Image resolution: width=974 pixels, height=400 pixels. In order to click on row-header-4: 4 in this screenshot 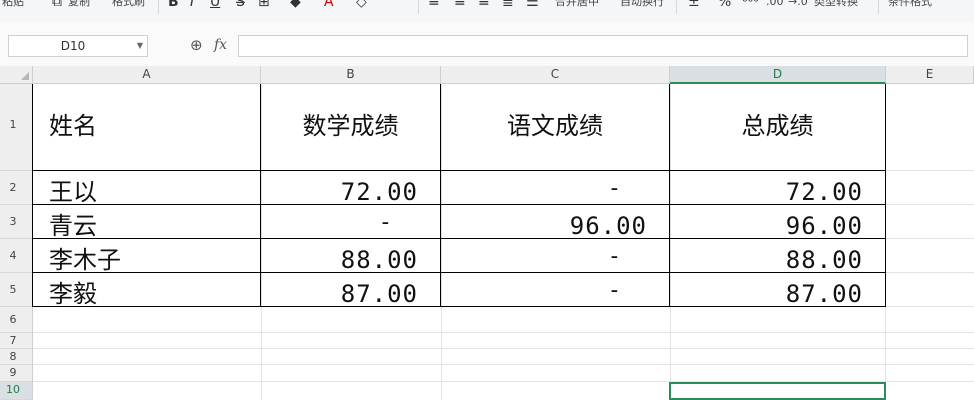, I will do `click(16, 256)`.